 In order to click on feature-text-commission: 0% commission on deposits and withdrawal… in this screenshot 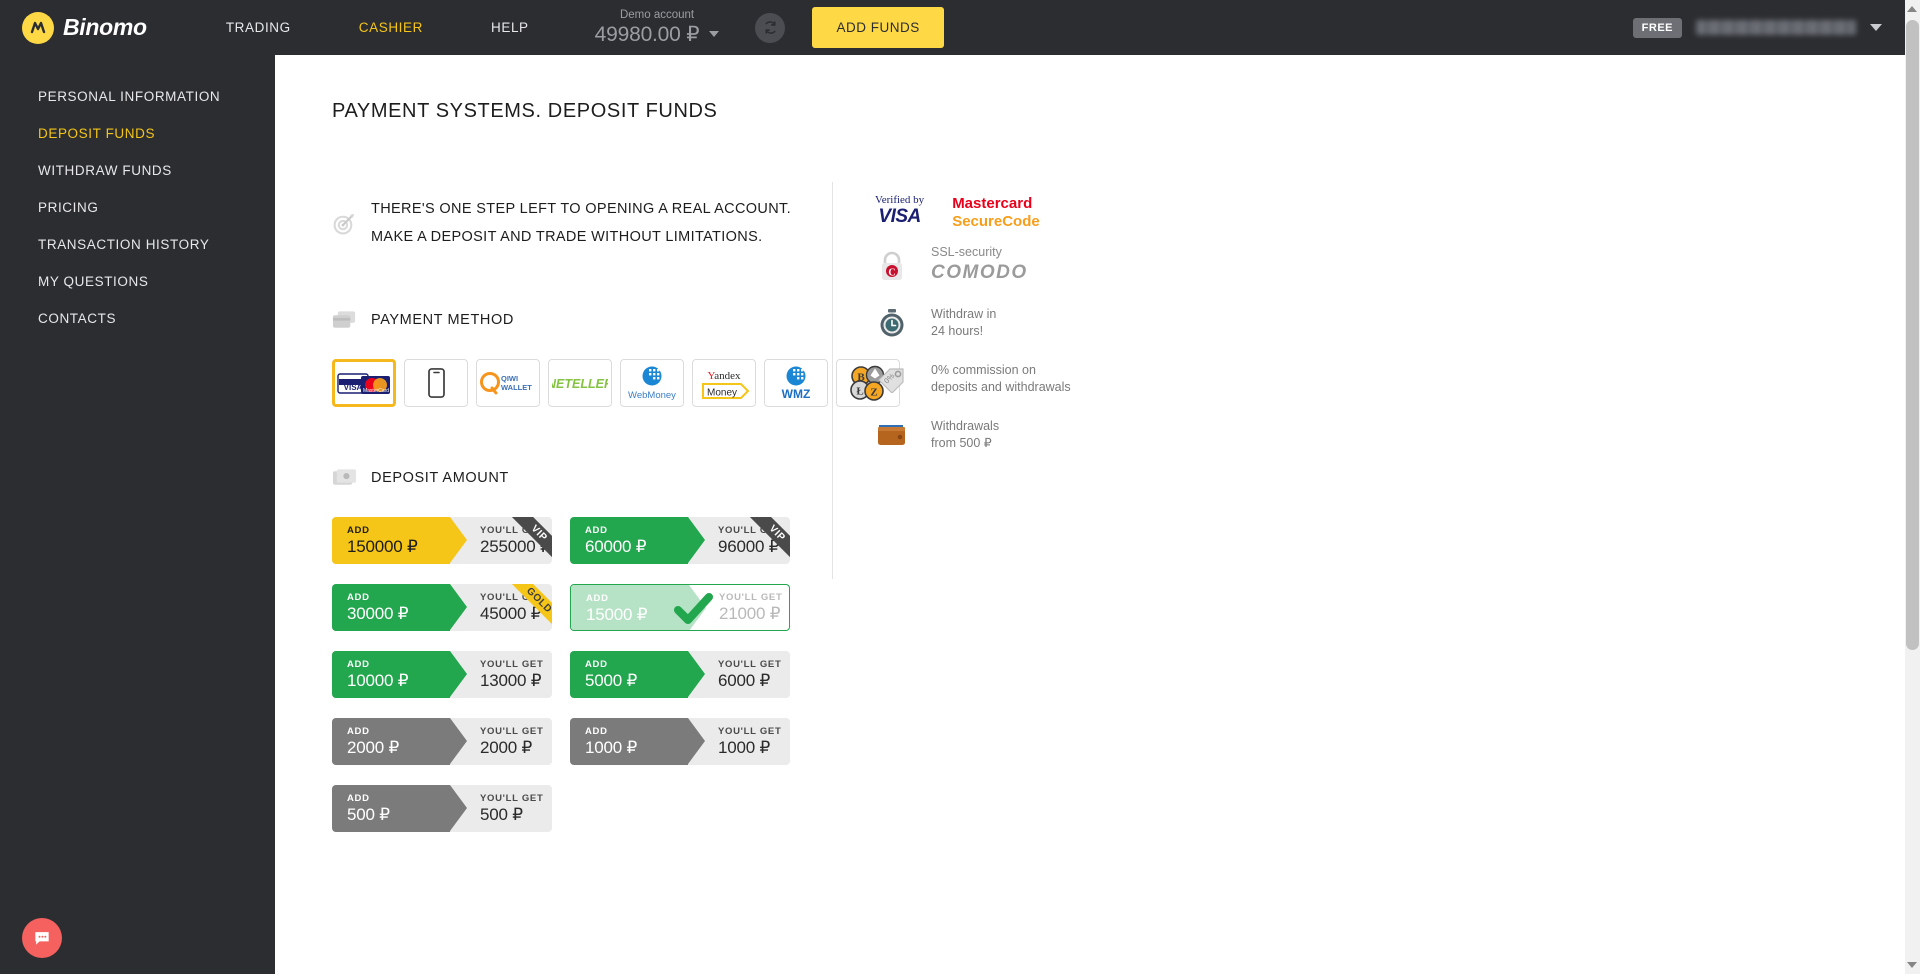, I will do `click(1001, 379)`.